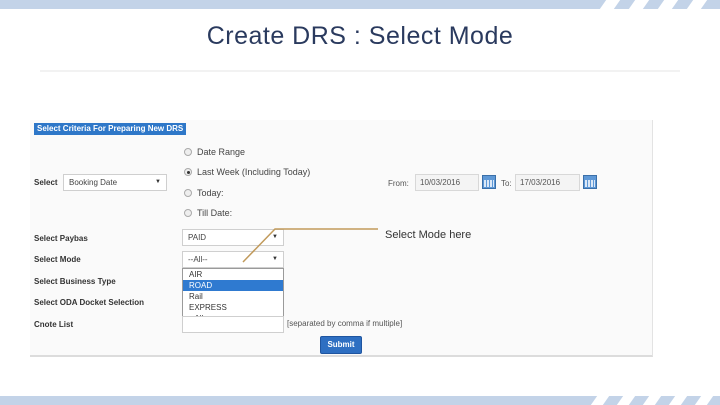  I want to click on bottom-decorative-stripe, so click(360, 400).